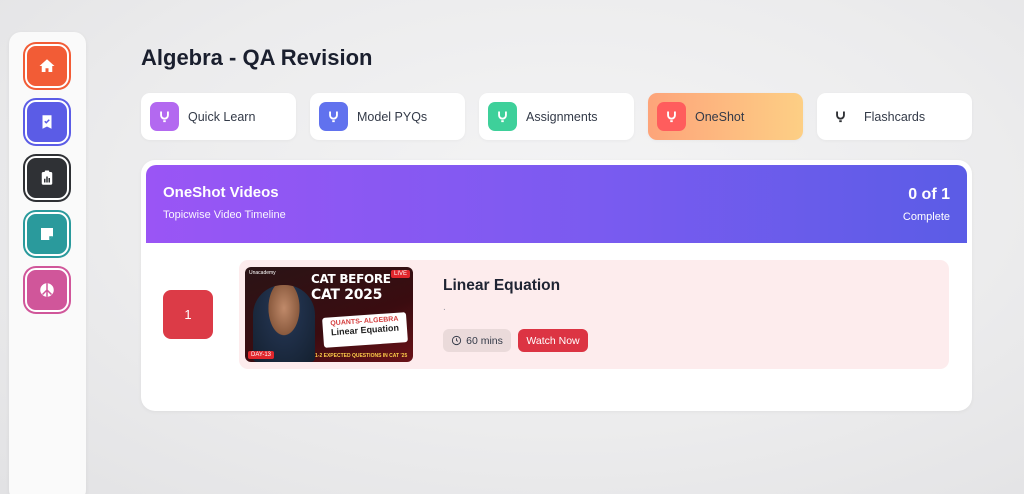  I want to click on tab-label: Quick Learn, so click(222, 116).